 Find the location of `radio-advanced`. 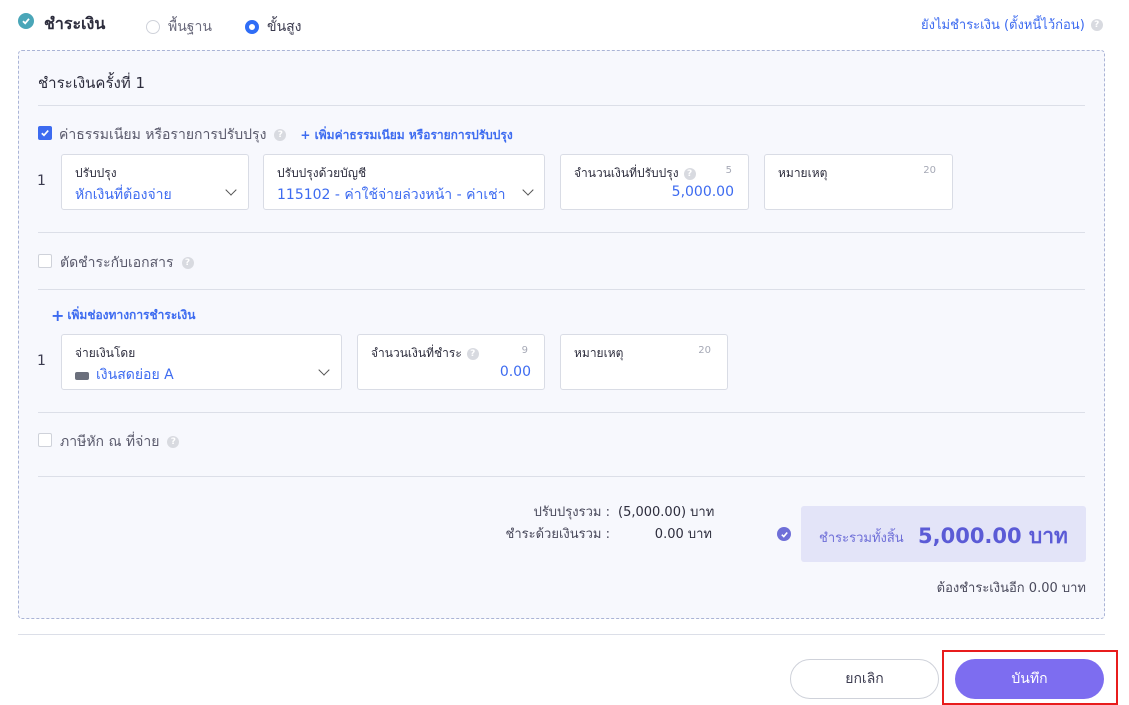

radio-advanced is located at coordinates (252, 27).